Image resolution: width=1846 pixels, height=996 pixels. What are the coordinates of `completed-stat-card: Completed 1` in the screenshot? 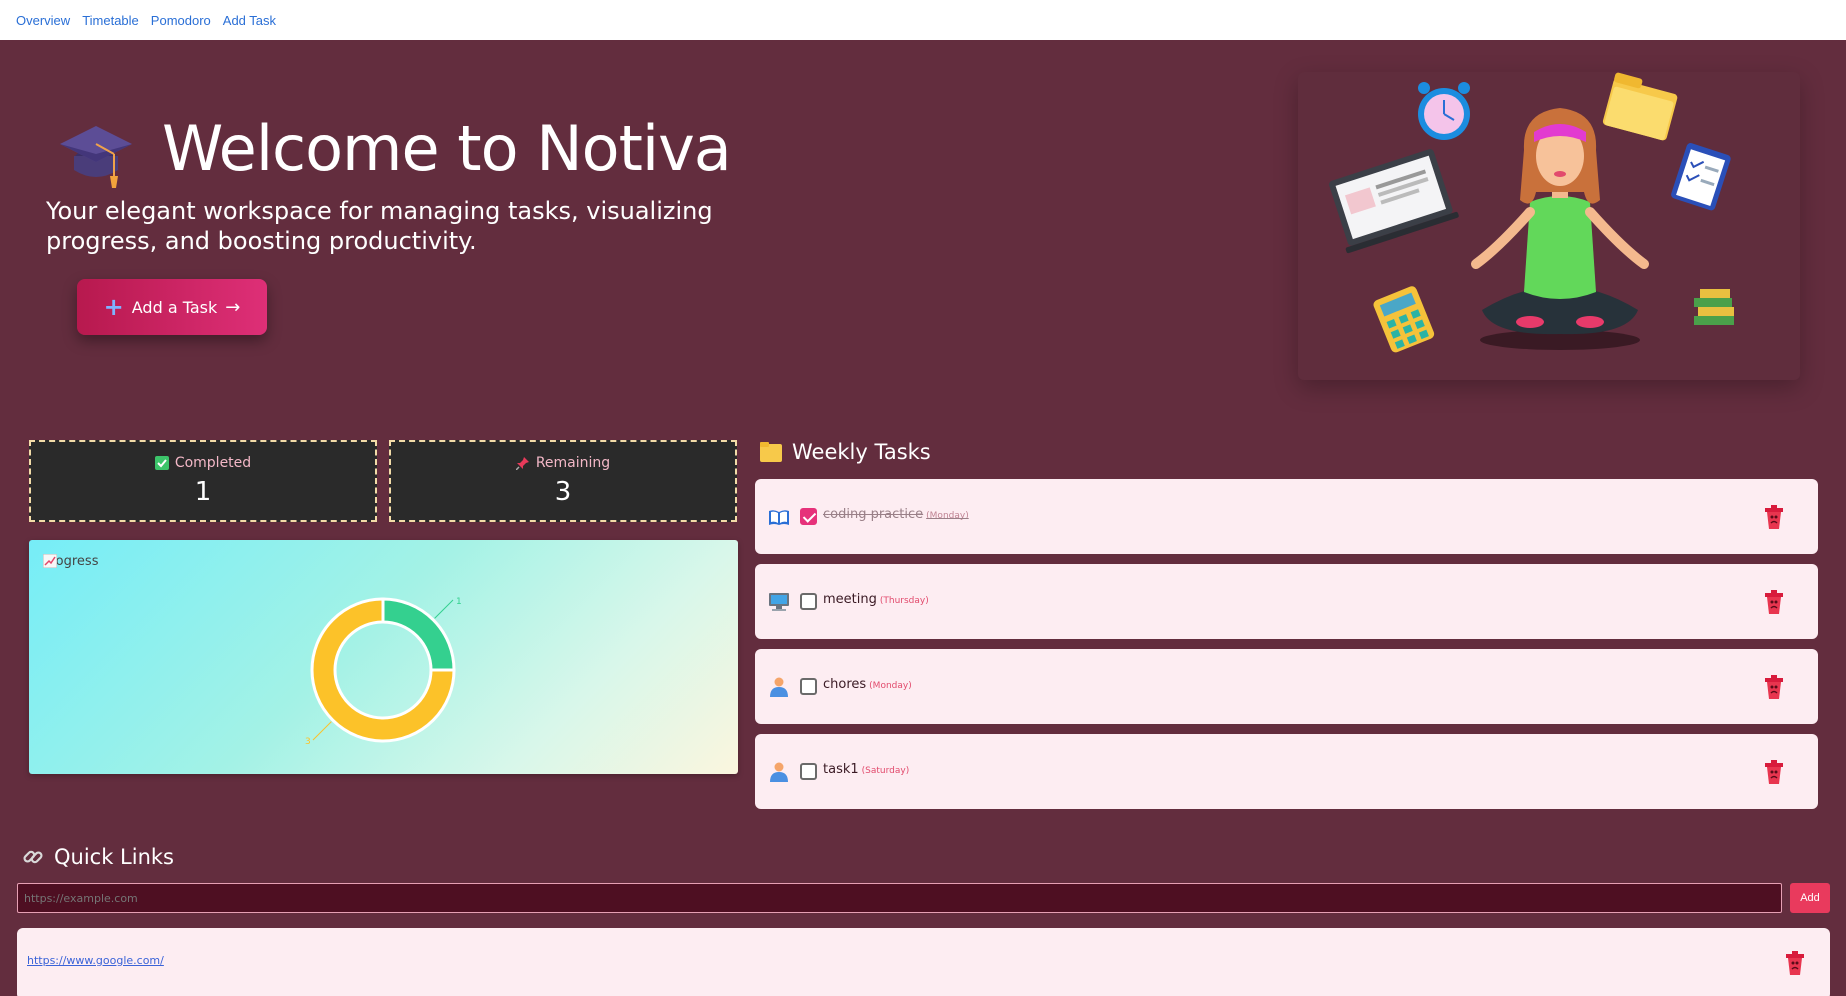 It's located at (203, 481).